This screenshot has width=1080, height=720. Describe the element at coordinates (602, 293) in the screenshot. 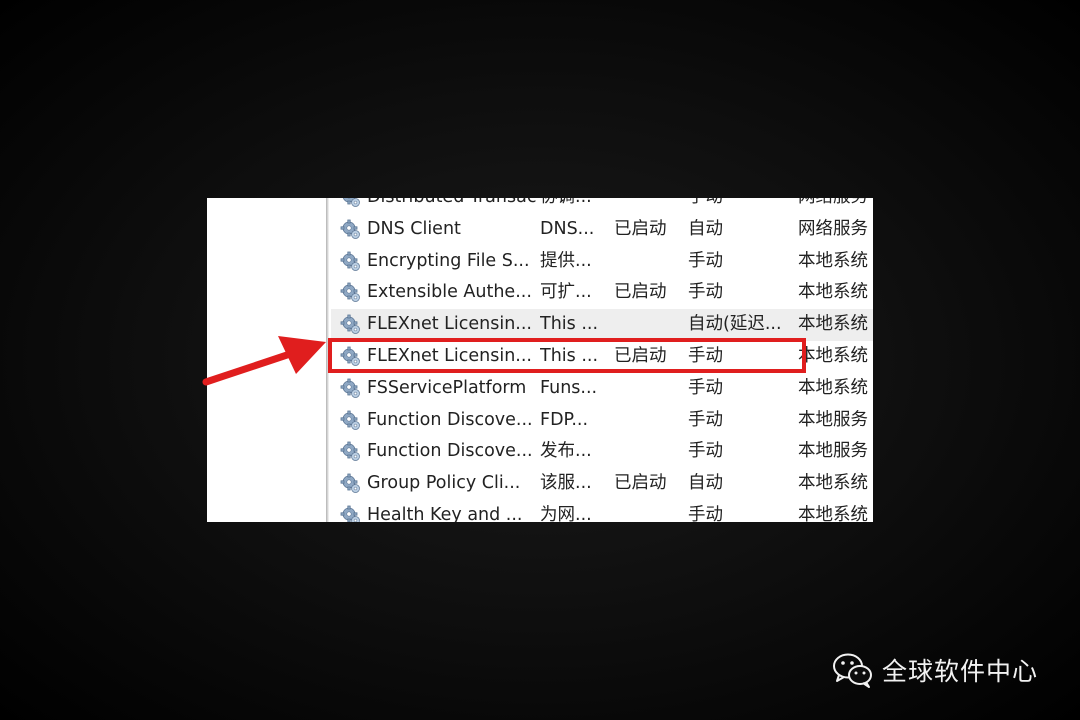

I see `service-row: Extensible Authe... 可扩... 已启动 手动 本地系统` at that location.